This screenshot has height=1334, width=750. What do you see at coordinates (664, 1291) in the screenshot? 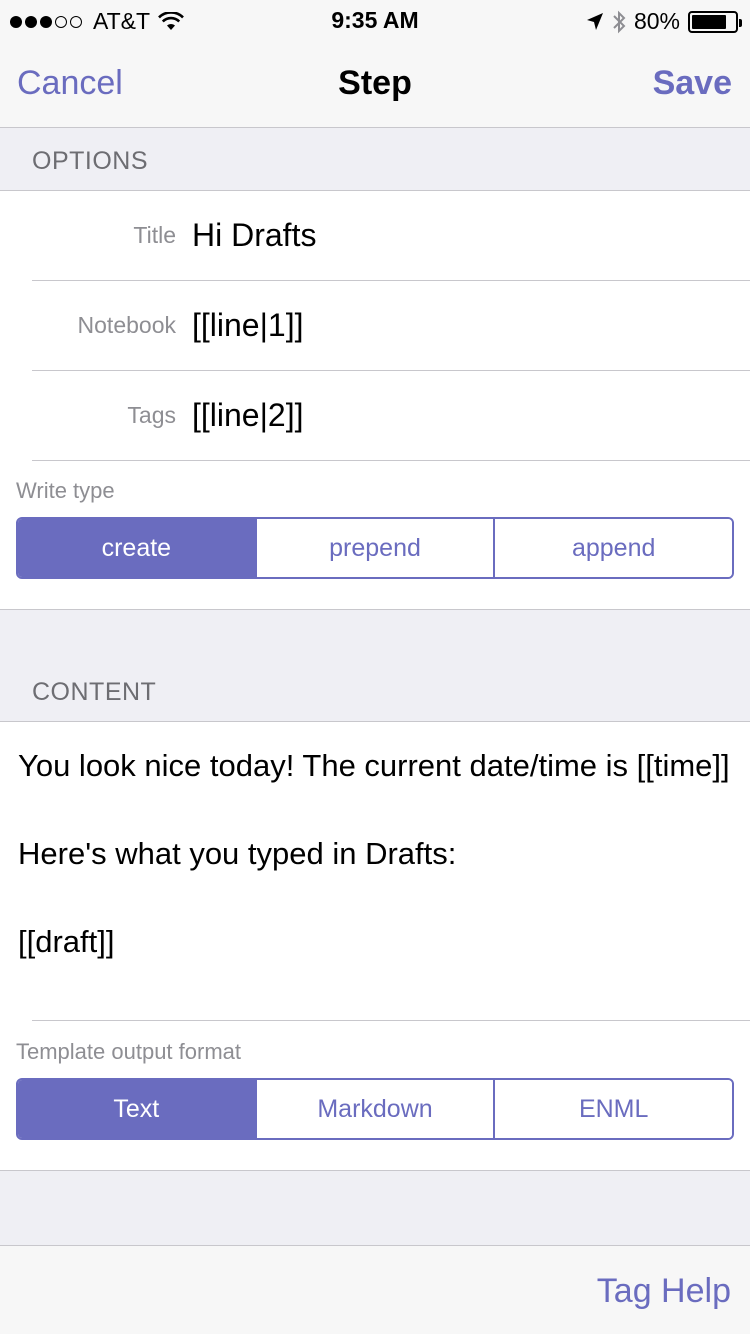
I see `tag-help-button: Tag Help` at bounding box center [664, 1291].